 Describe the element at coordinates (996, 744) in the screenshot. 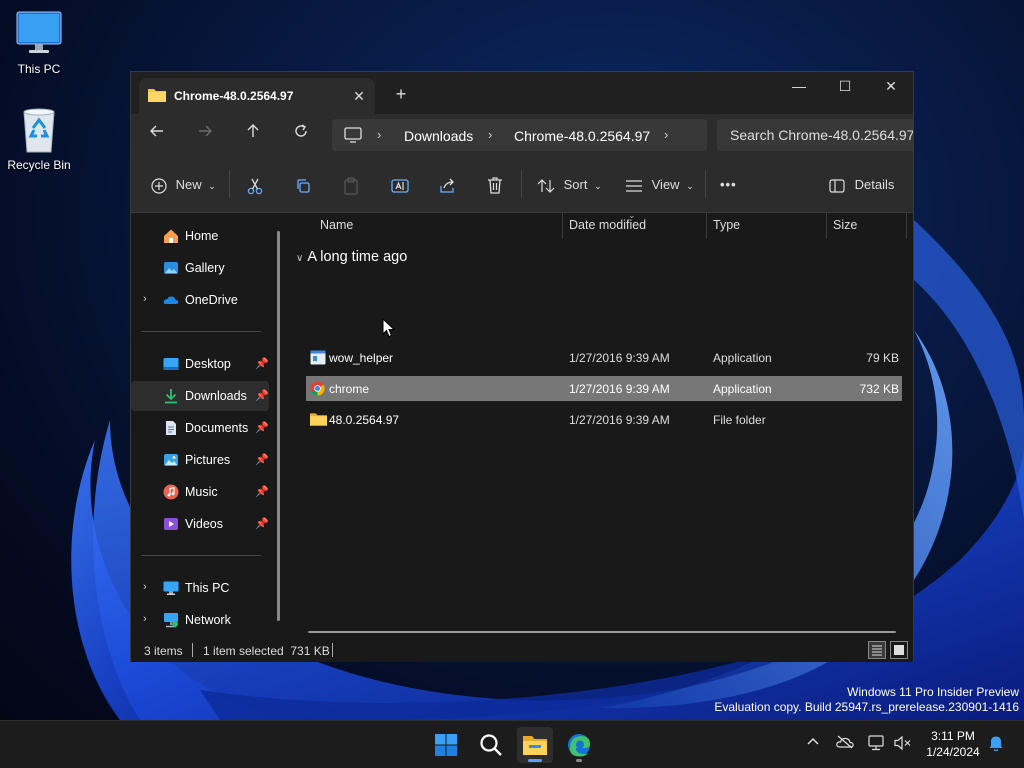

I see `notifications-button` at that location.